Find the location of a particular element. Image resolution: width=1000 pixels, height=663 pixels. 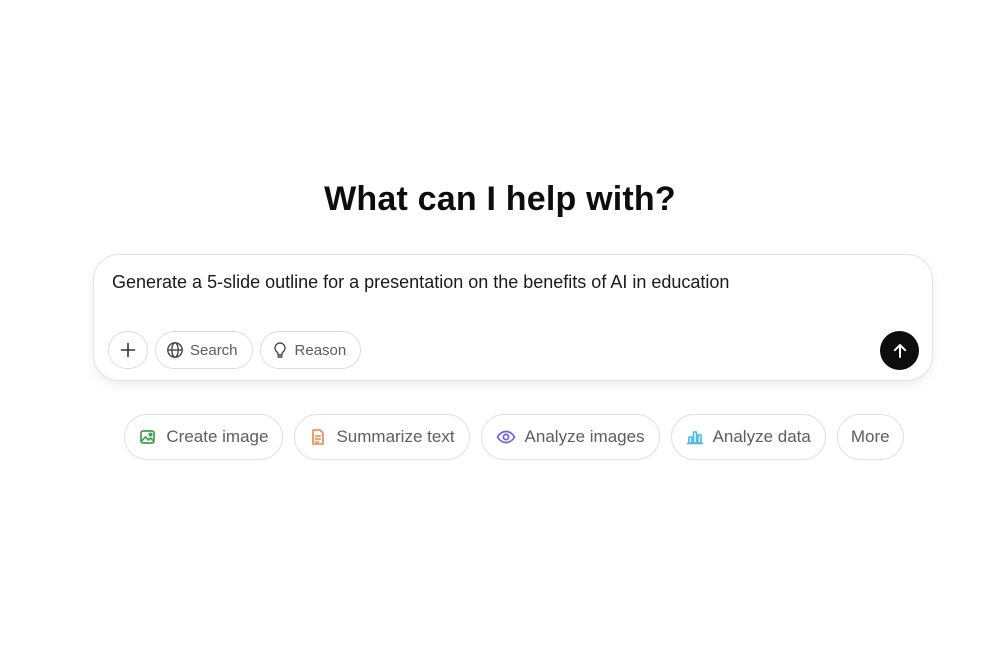

add-attachment-button is located at coordinates (128, 350).